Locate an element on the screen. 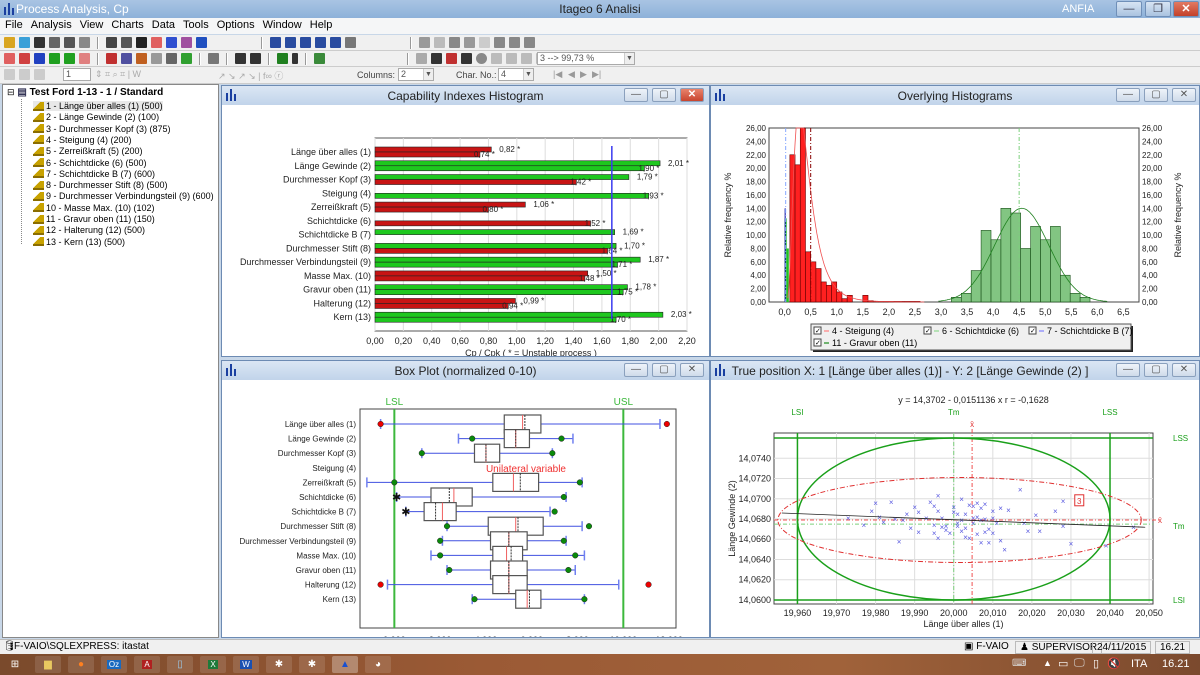 This screenshot has height=675, width=1200. menu-file: File is located at coordinates (13, 24).